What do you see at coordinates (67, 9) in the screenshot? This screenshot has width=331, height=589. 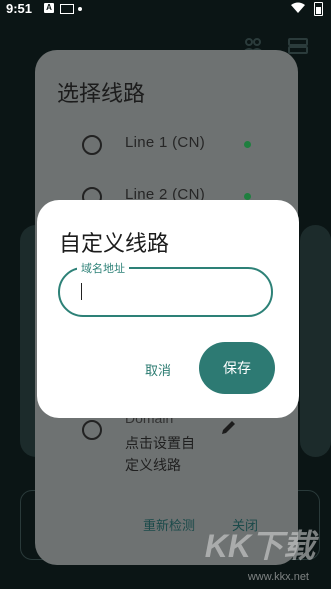 I see `keyboard-icon` at bounding box center [67, 9].